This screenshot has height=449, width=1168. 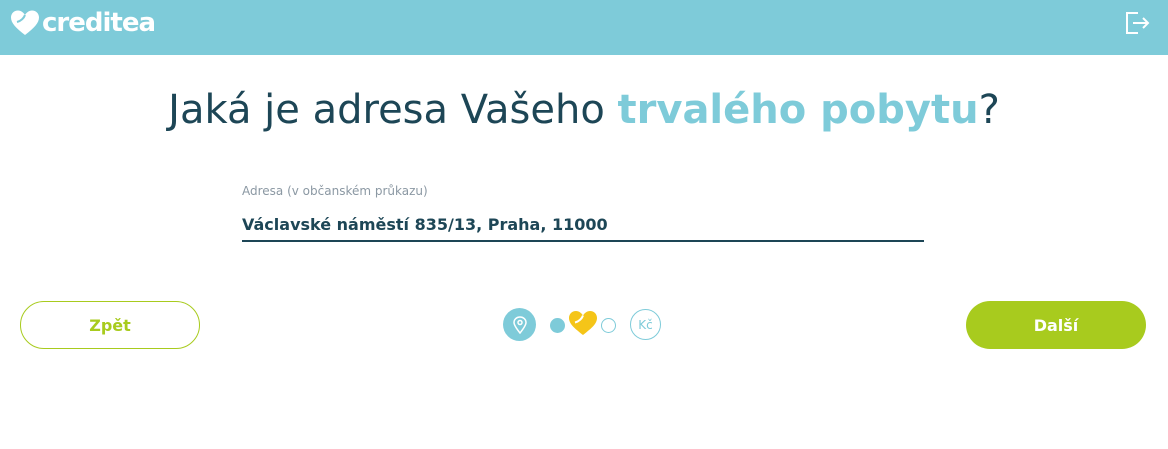 I want to click on progress-indicator: Kč, so click(x=584, y=325).